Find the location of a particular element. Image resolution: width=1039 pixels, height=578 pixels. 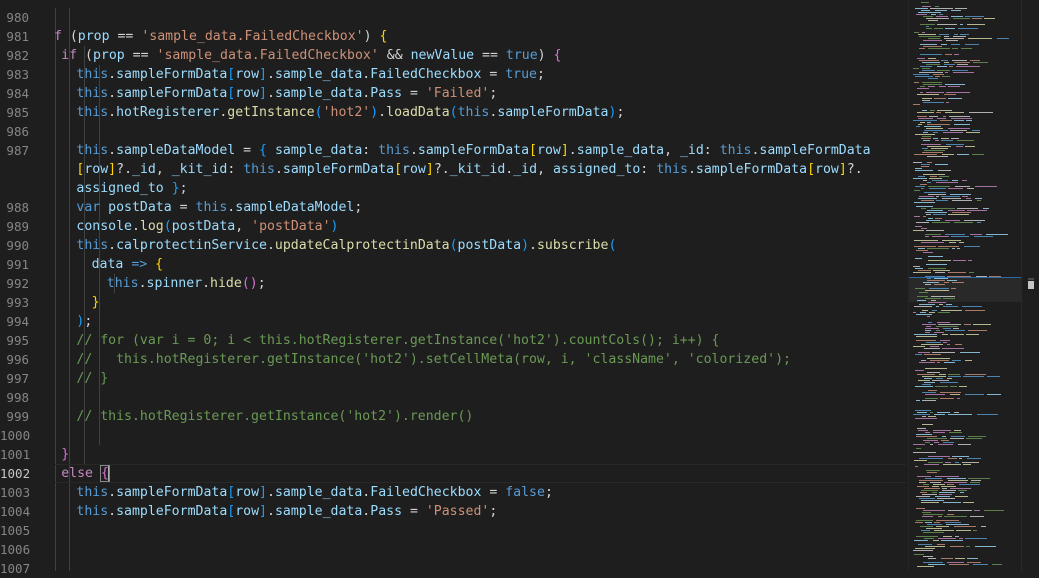

code-token: newValue is located at coordinates (442, 55).